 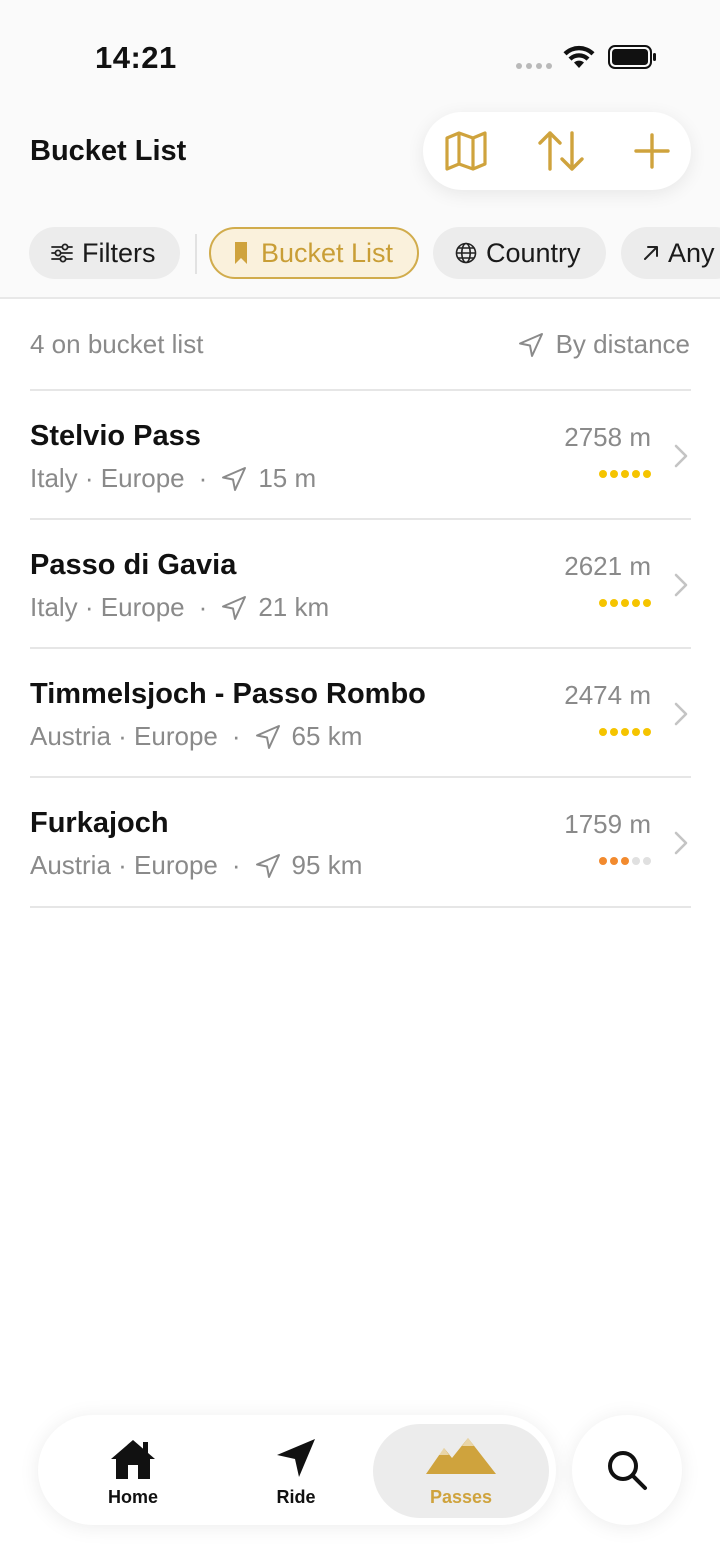 I want to click on pass-distance: 65 km, so click(x=327, y=736).